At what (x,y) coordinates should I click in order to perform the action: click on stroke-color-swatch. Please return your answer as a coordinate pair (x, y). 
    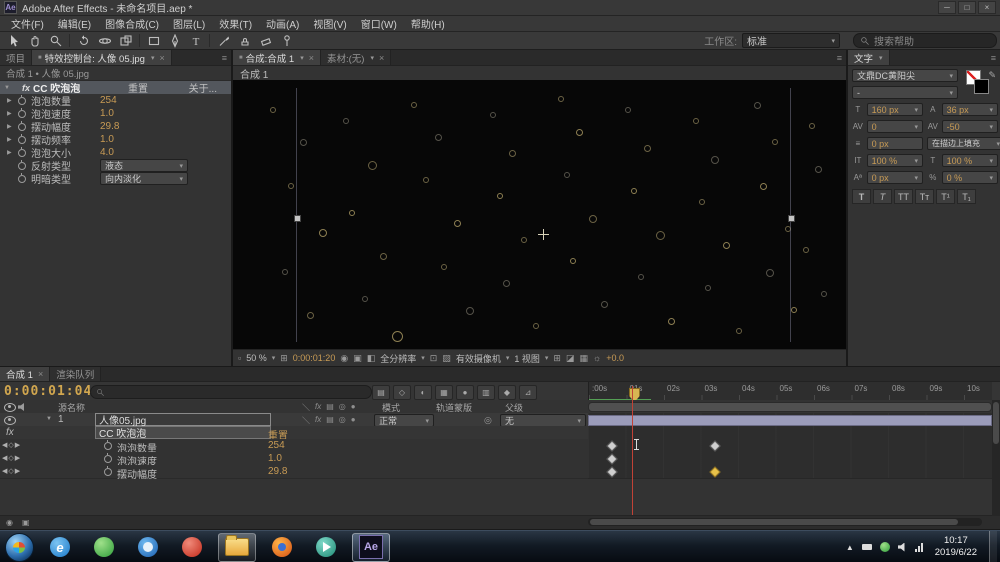
    Looking at the image, I should click on (981, 86).